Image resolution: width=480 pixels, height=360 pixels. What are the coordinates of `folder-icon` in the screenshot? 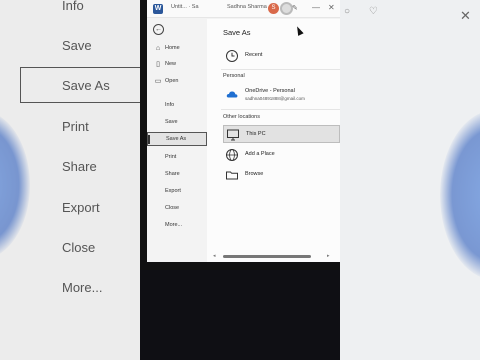 It's located at (232, 175).